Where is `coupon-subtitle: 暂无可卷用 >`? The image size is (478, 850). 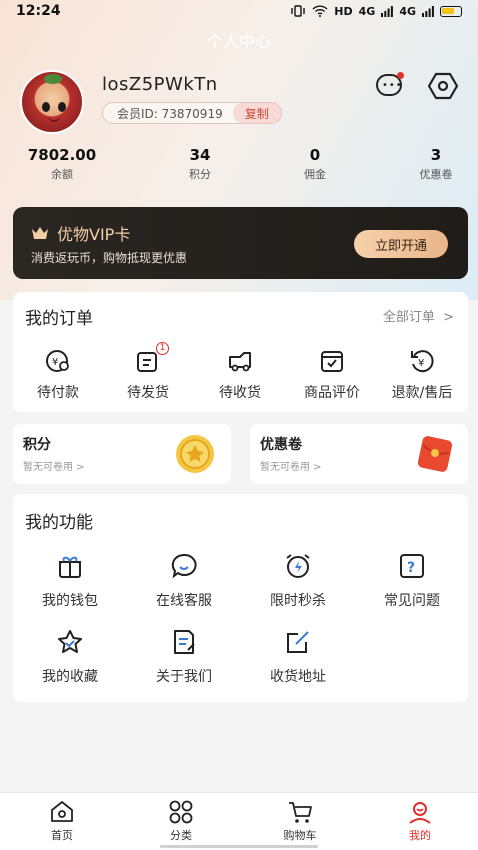 coupon-subtitle: 暂无可卷用 > is located at coordinates (291, 467).